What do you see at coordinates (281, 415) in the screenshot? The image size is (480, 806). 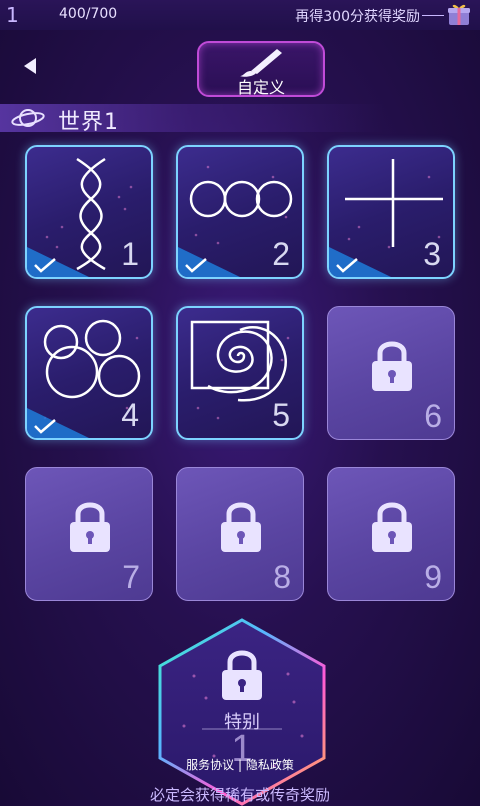 I see `level-number-label: 5` at bounding box center [281, 415].